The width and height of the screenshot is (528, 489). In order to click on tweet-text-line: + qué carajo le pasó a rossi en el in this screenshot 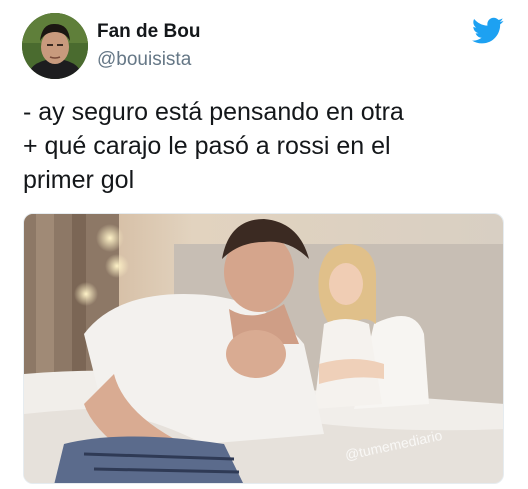, I will do `click(207, 146)`.